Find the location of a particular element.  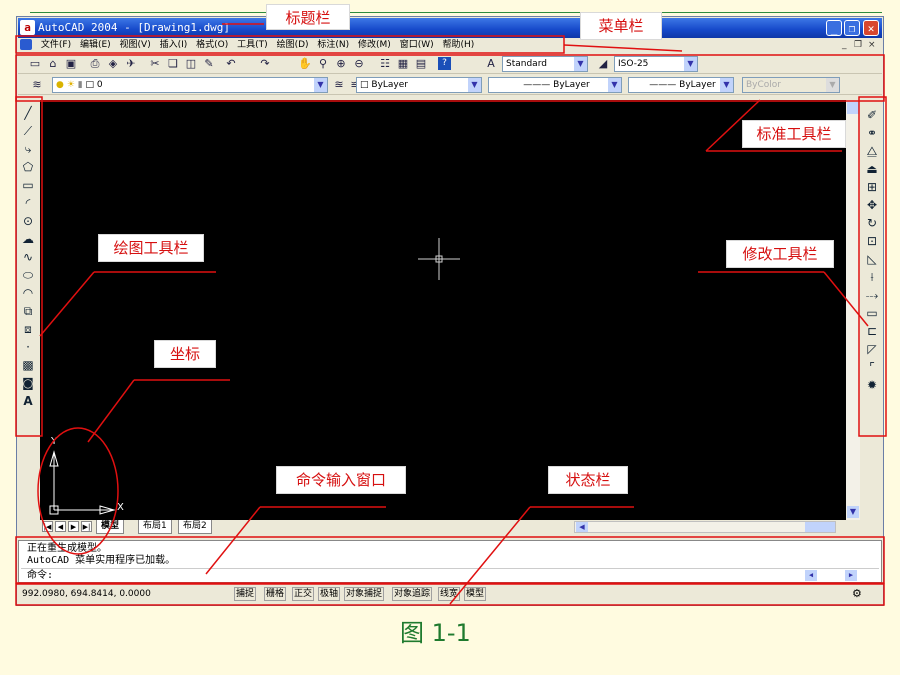

command-window: 正在重生成模型。 AutoCAD 菜单实用程序已加载。 命令: ◀ ▶ is located at coordinates (450, 561).